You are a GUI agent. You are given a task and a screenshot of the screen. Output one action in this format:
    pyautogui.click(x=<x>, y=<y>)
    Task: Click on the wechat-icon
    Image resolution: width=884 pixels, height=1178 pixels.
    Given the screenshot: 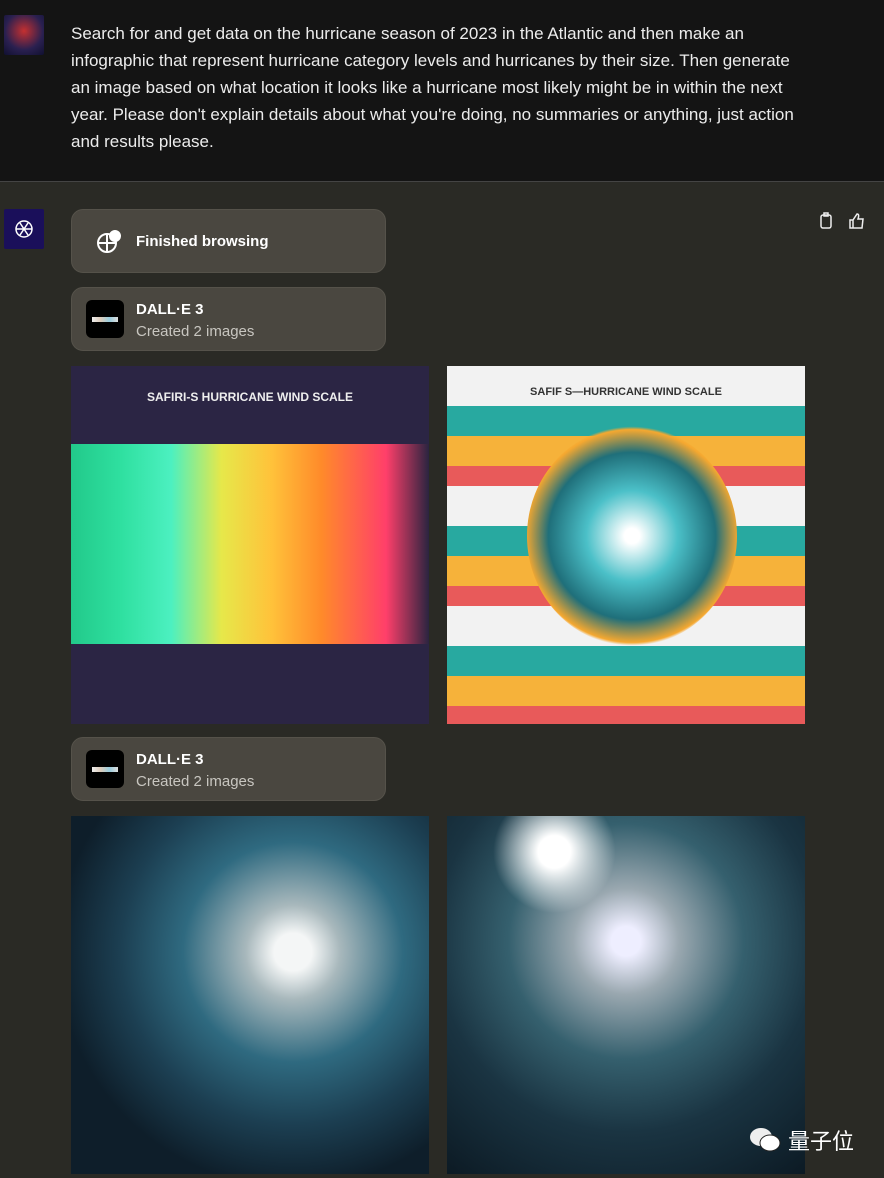 What is the action you would take?
    pyautogui.click(x=765, y=1140)
    